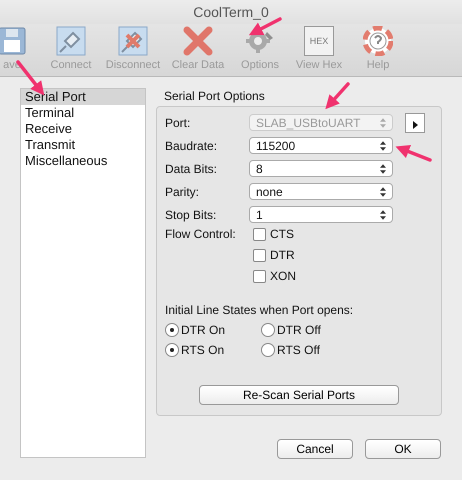 This screenshot has height=480, width=462. I want to click on window-title: CoolTerm_0, so click(231, 12).